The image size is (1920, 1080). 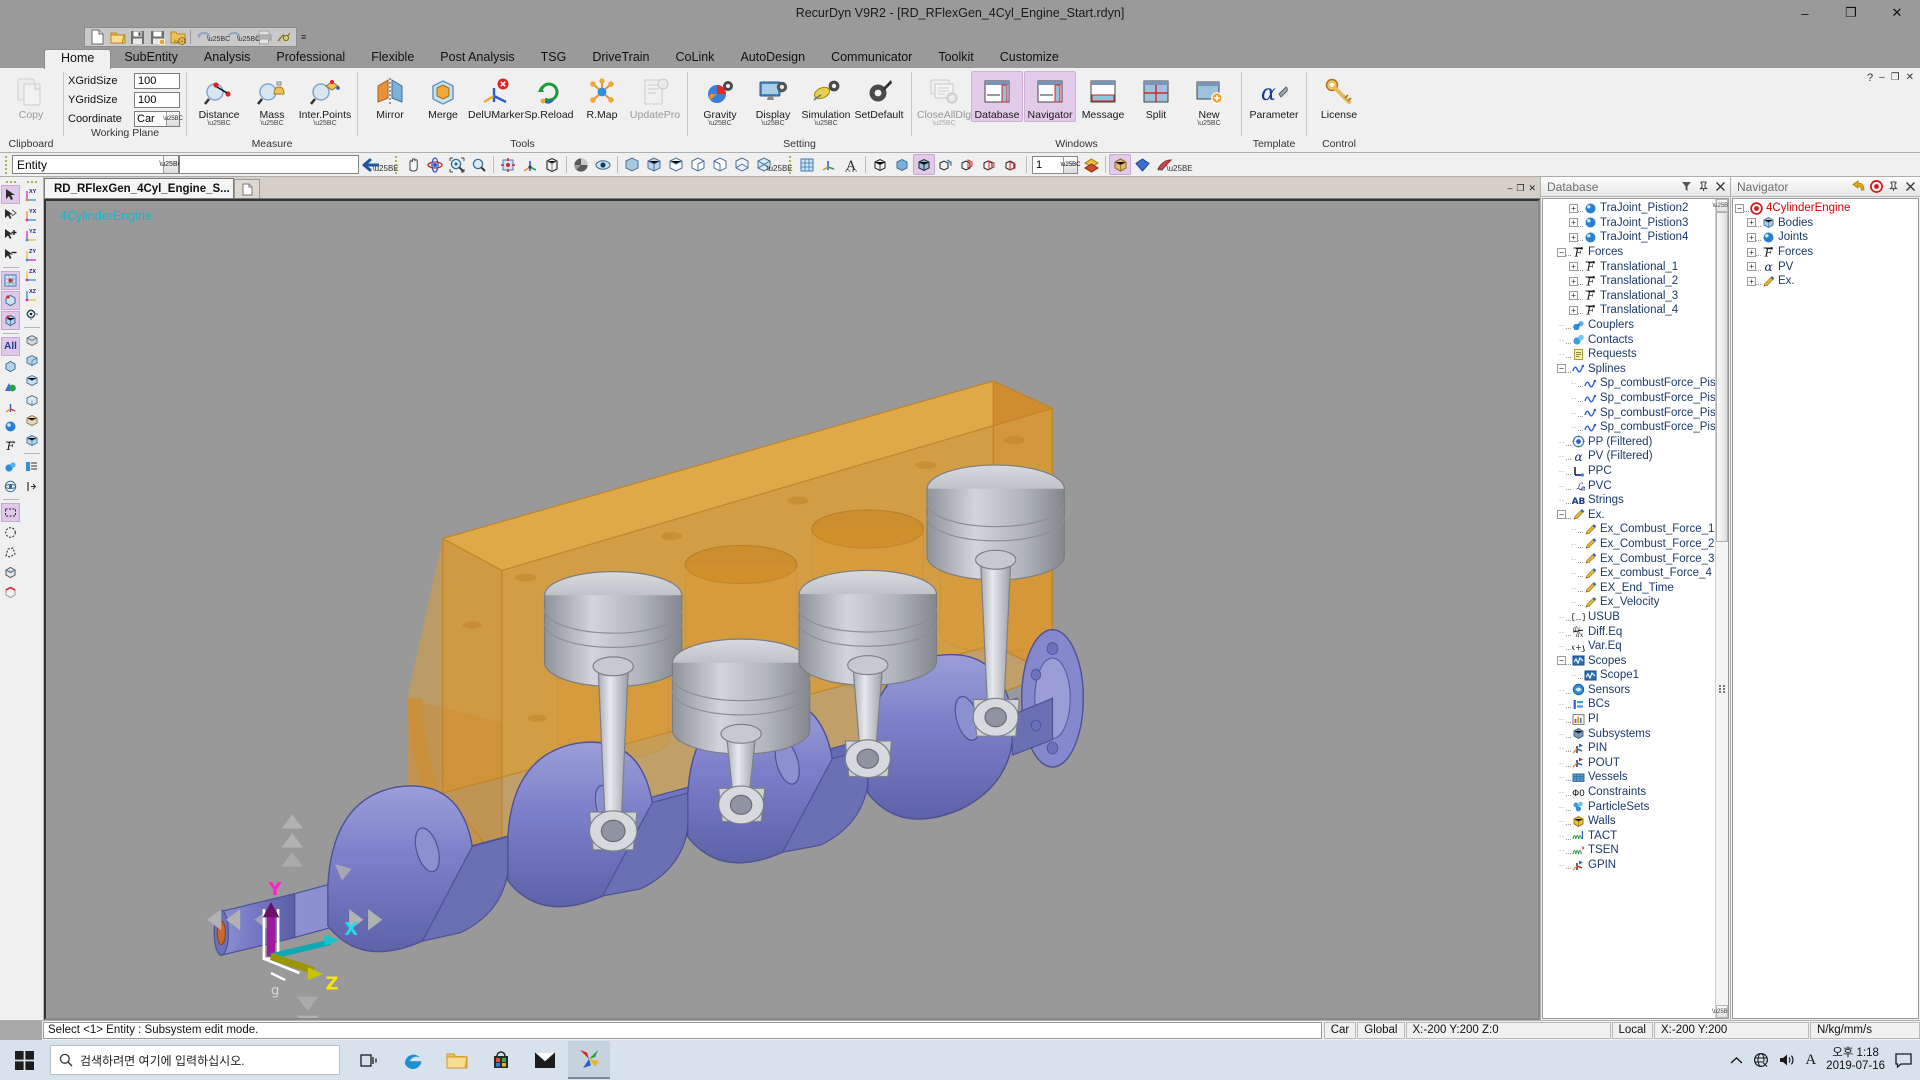 I want to click on list-icon, so click(x=31, y=466).